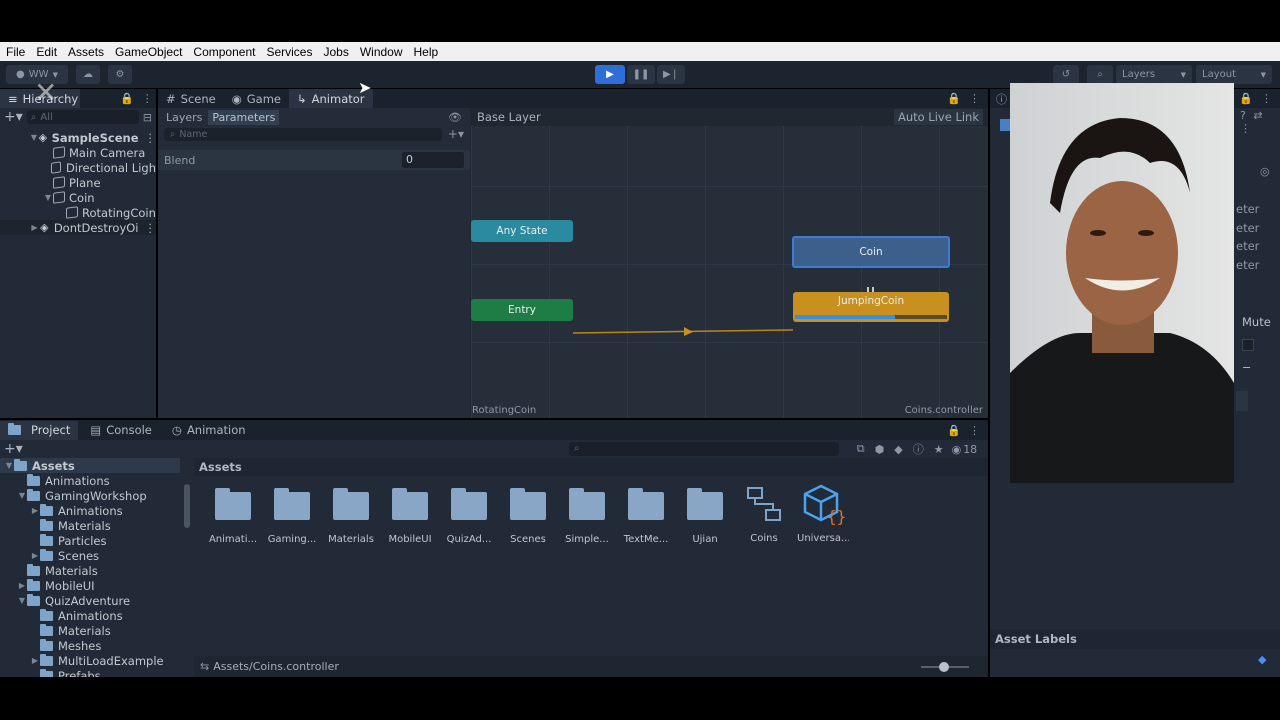  I want to click on hierarchy-item: ▼ Coin, so click(78, 197).